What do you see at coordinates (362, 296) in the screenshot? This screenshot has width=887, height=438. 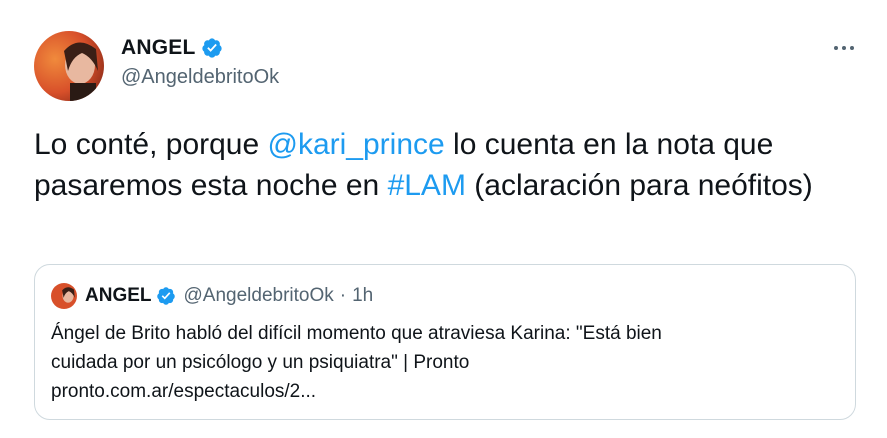 I see `quoted-timestamp: 1h` at bounding box center [362, 296].